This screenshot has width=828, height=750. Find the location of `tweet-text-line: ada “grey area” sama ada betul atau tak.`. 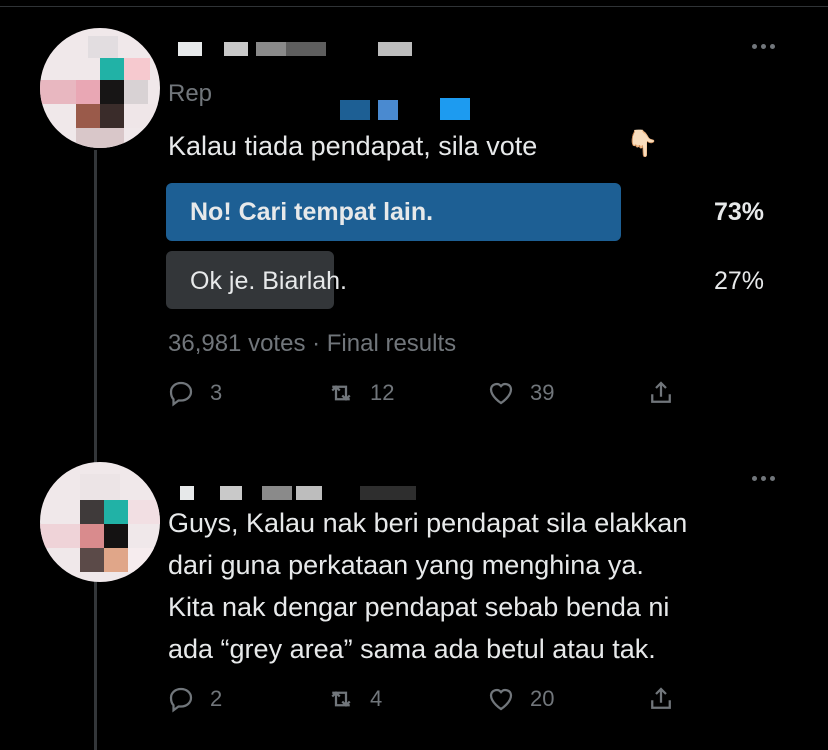

tweet-text-line: ada “grey area” sama ada betul atau tak. is located at coordinates (412, 649).